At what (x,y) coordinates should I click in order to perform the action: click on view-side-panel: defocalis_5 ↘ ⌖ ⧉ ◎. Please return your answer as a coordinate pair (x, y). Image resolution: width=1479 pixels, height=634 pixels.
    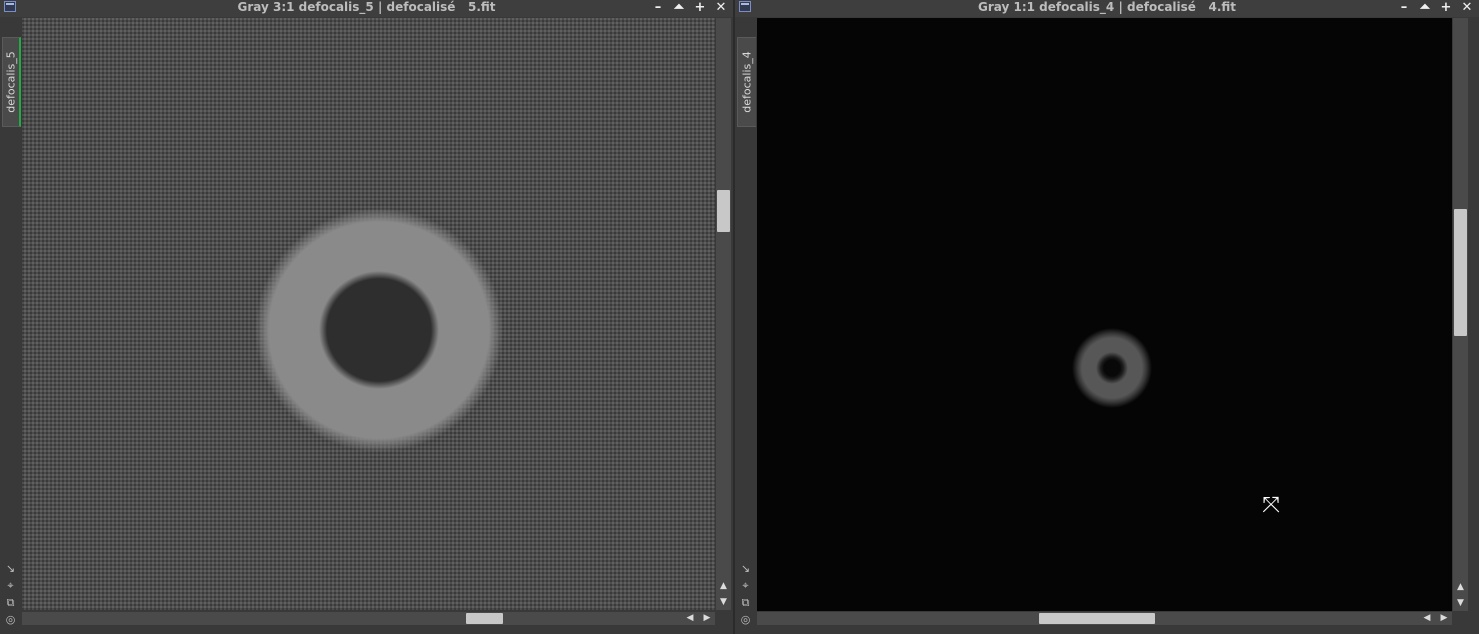
    Looking at the image, I should click on (10, 325).